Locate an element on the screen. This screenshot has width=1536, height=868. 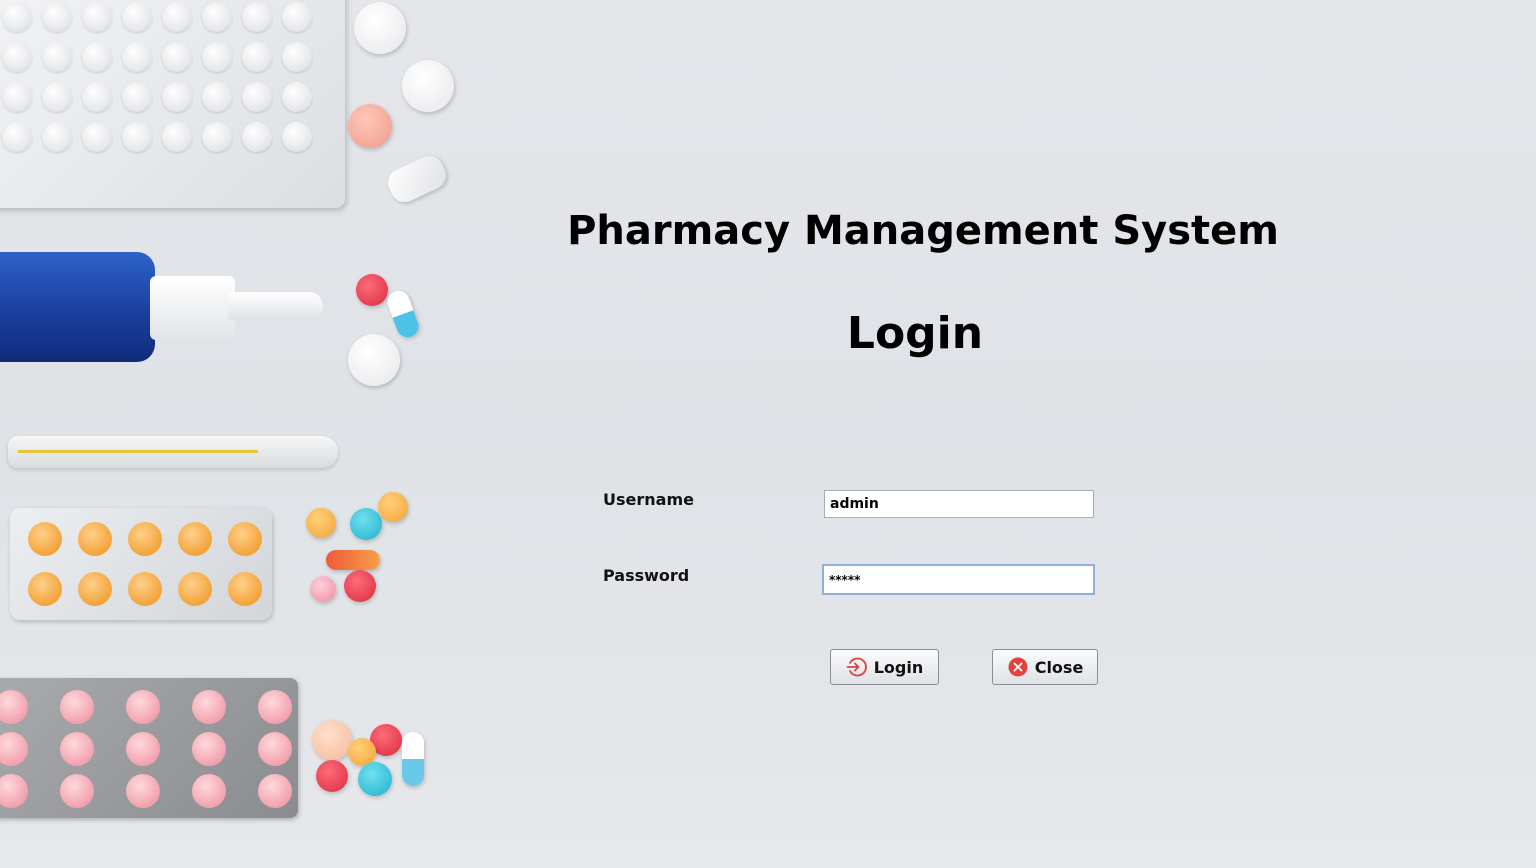
peach-pill is located at coordinates (332, 740).